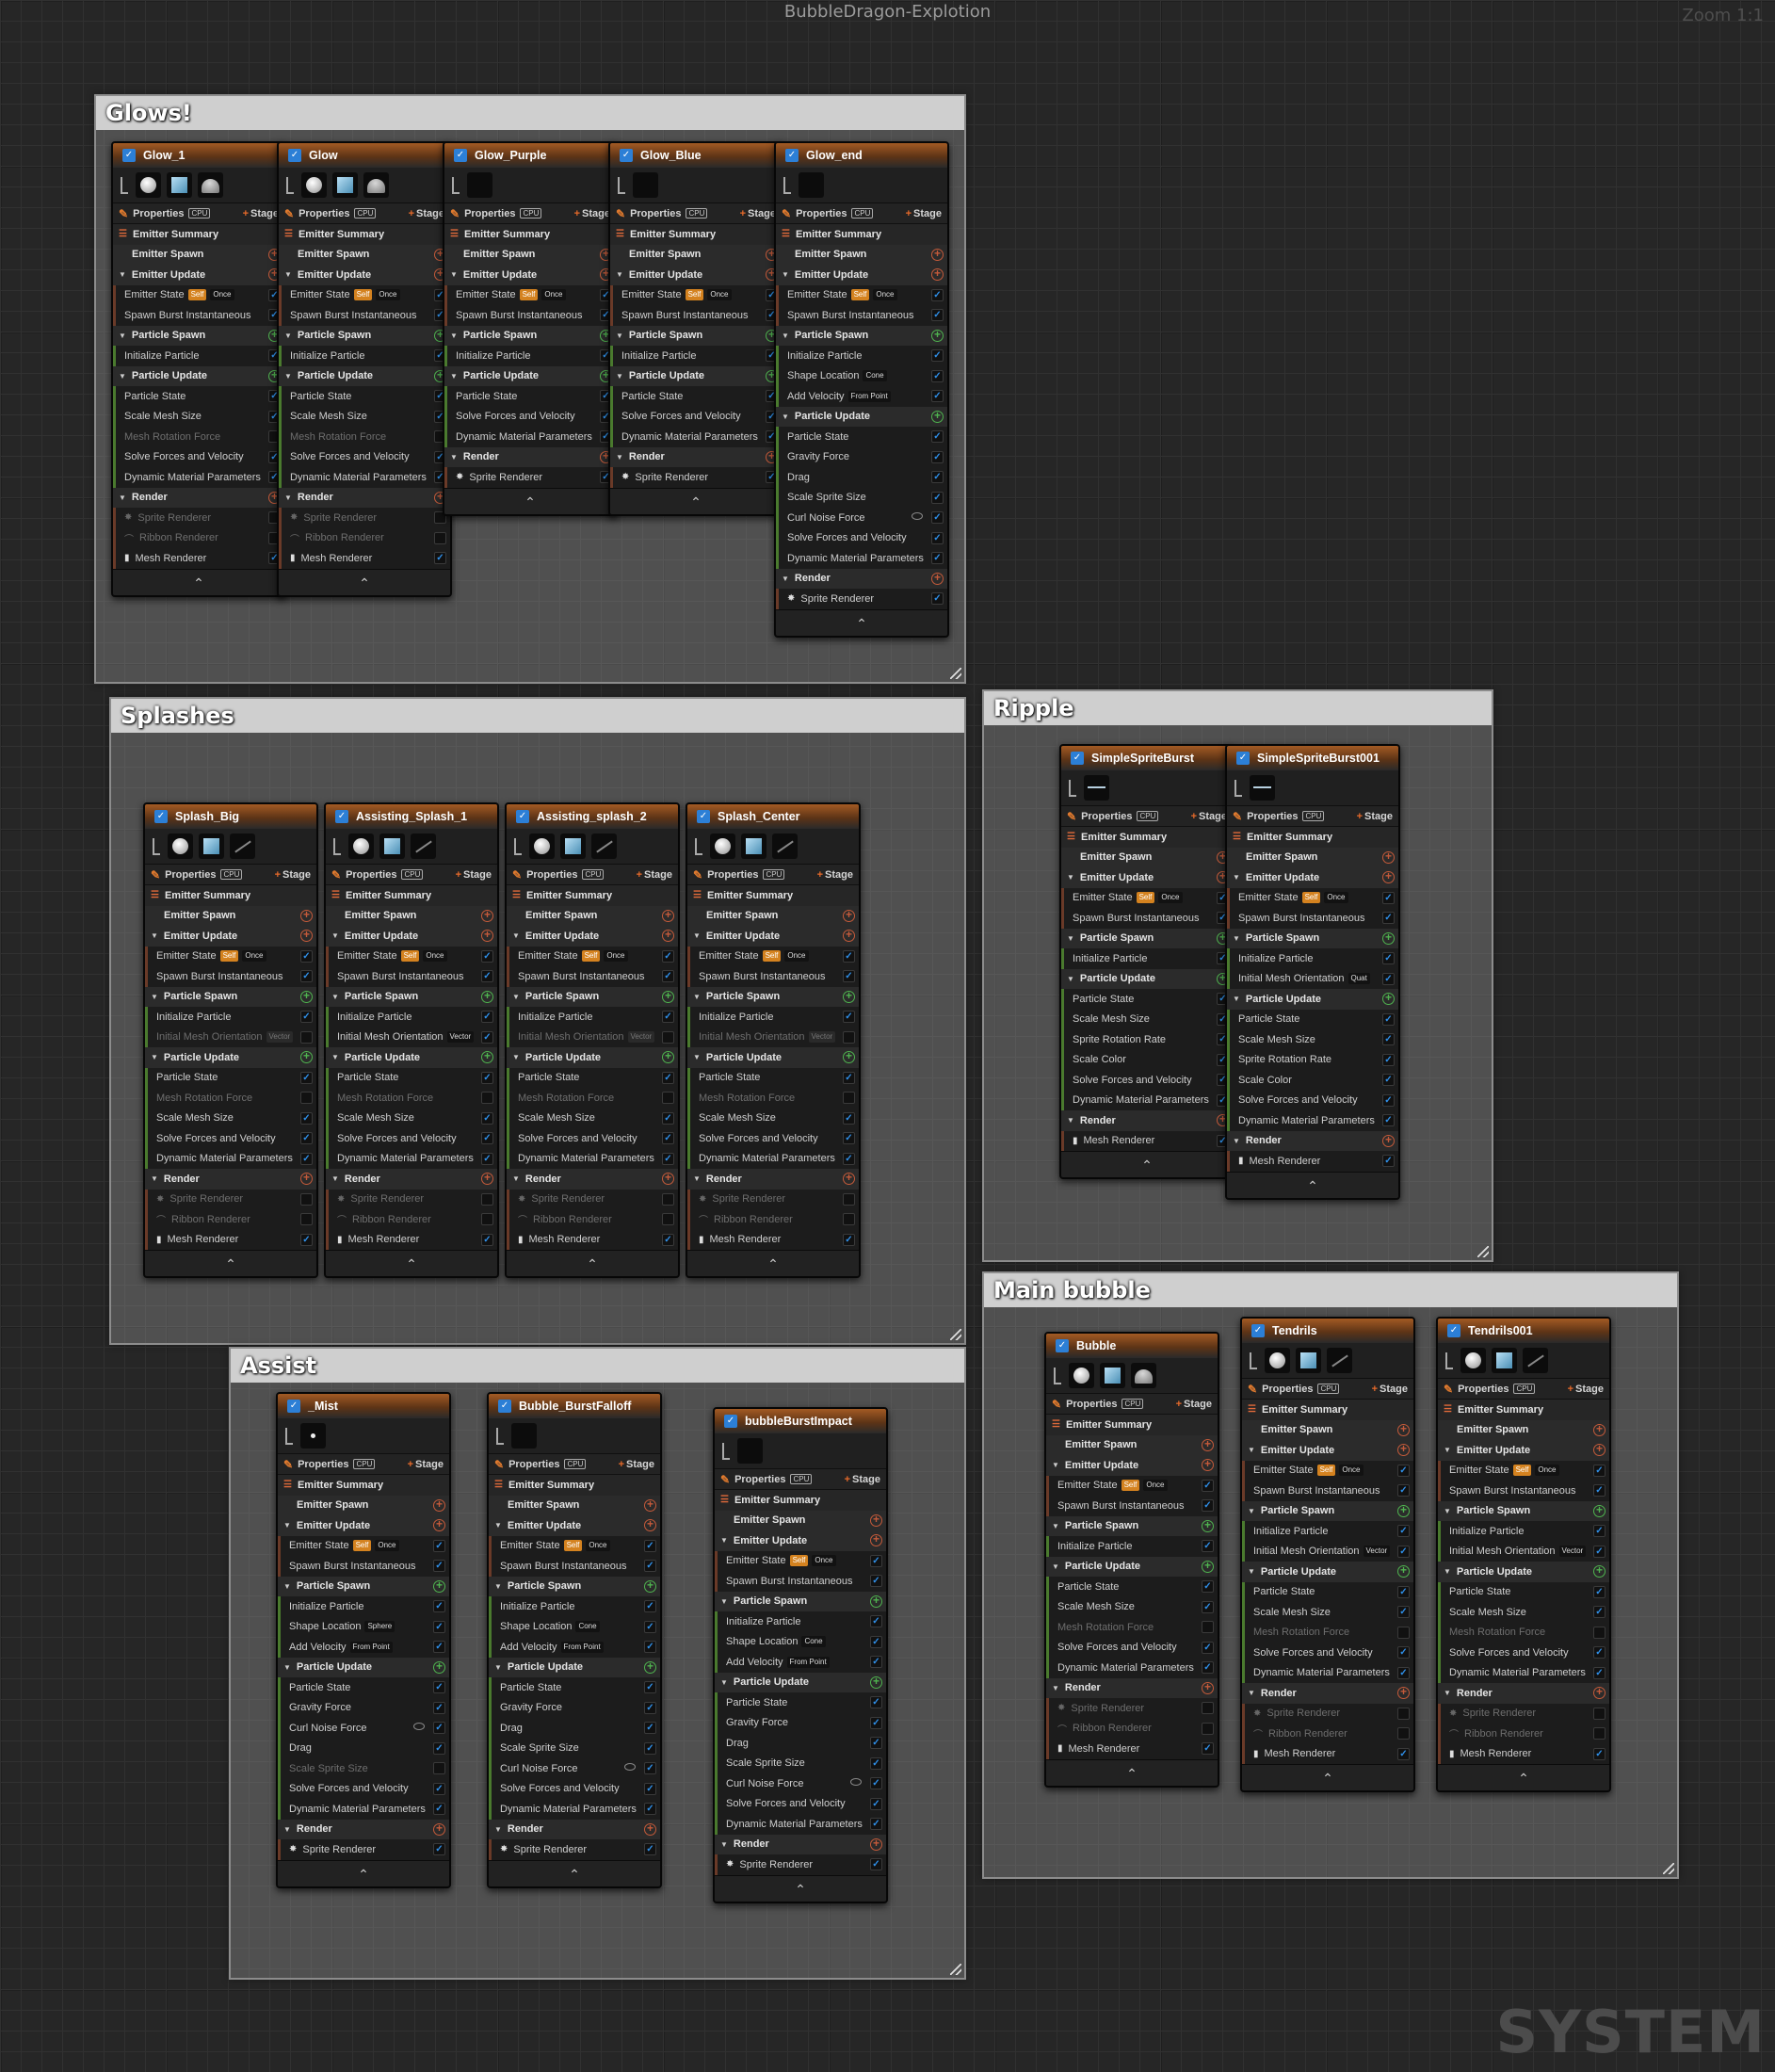  I want to click on module-scale-mesh-size: Scale Mesh Size ✓, so click(773, 1118).